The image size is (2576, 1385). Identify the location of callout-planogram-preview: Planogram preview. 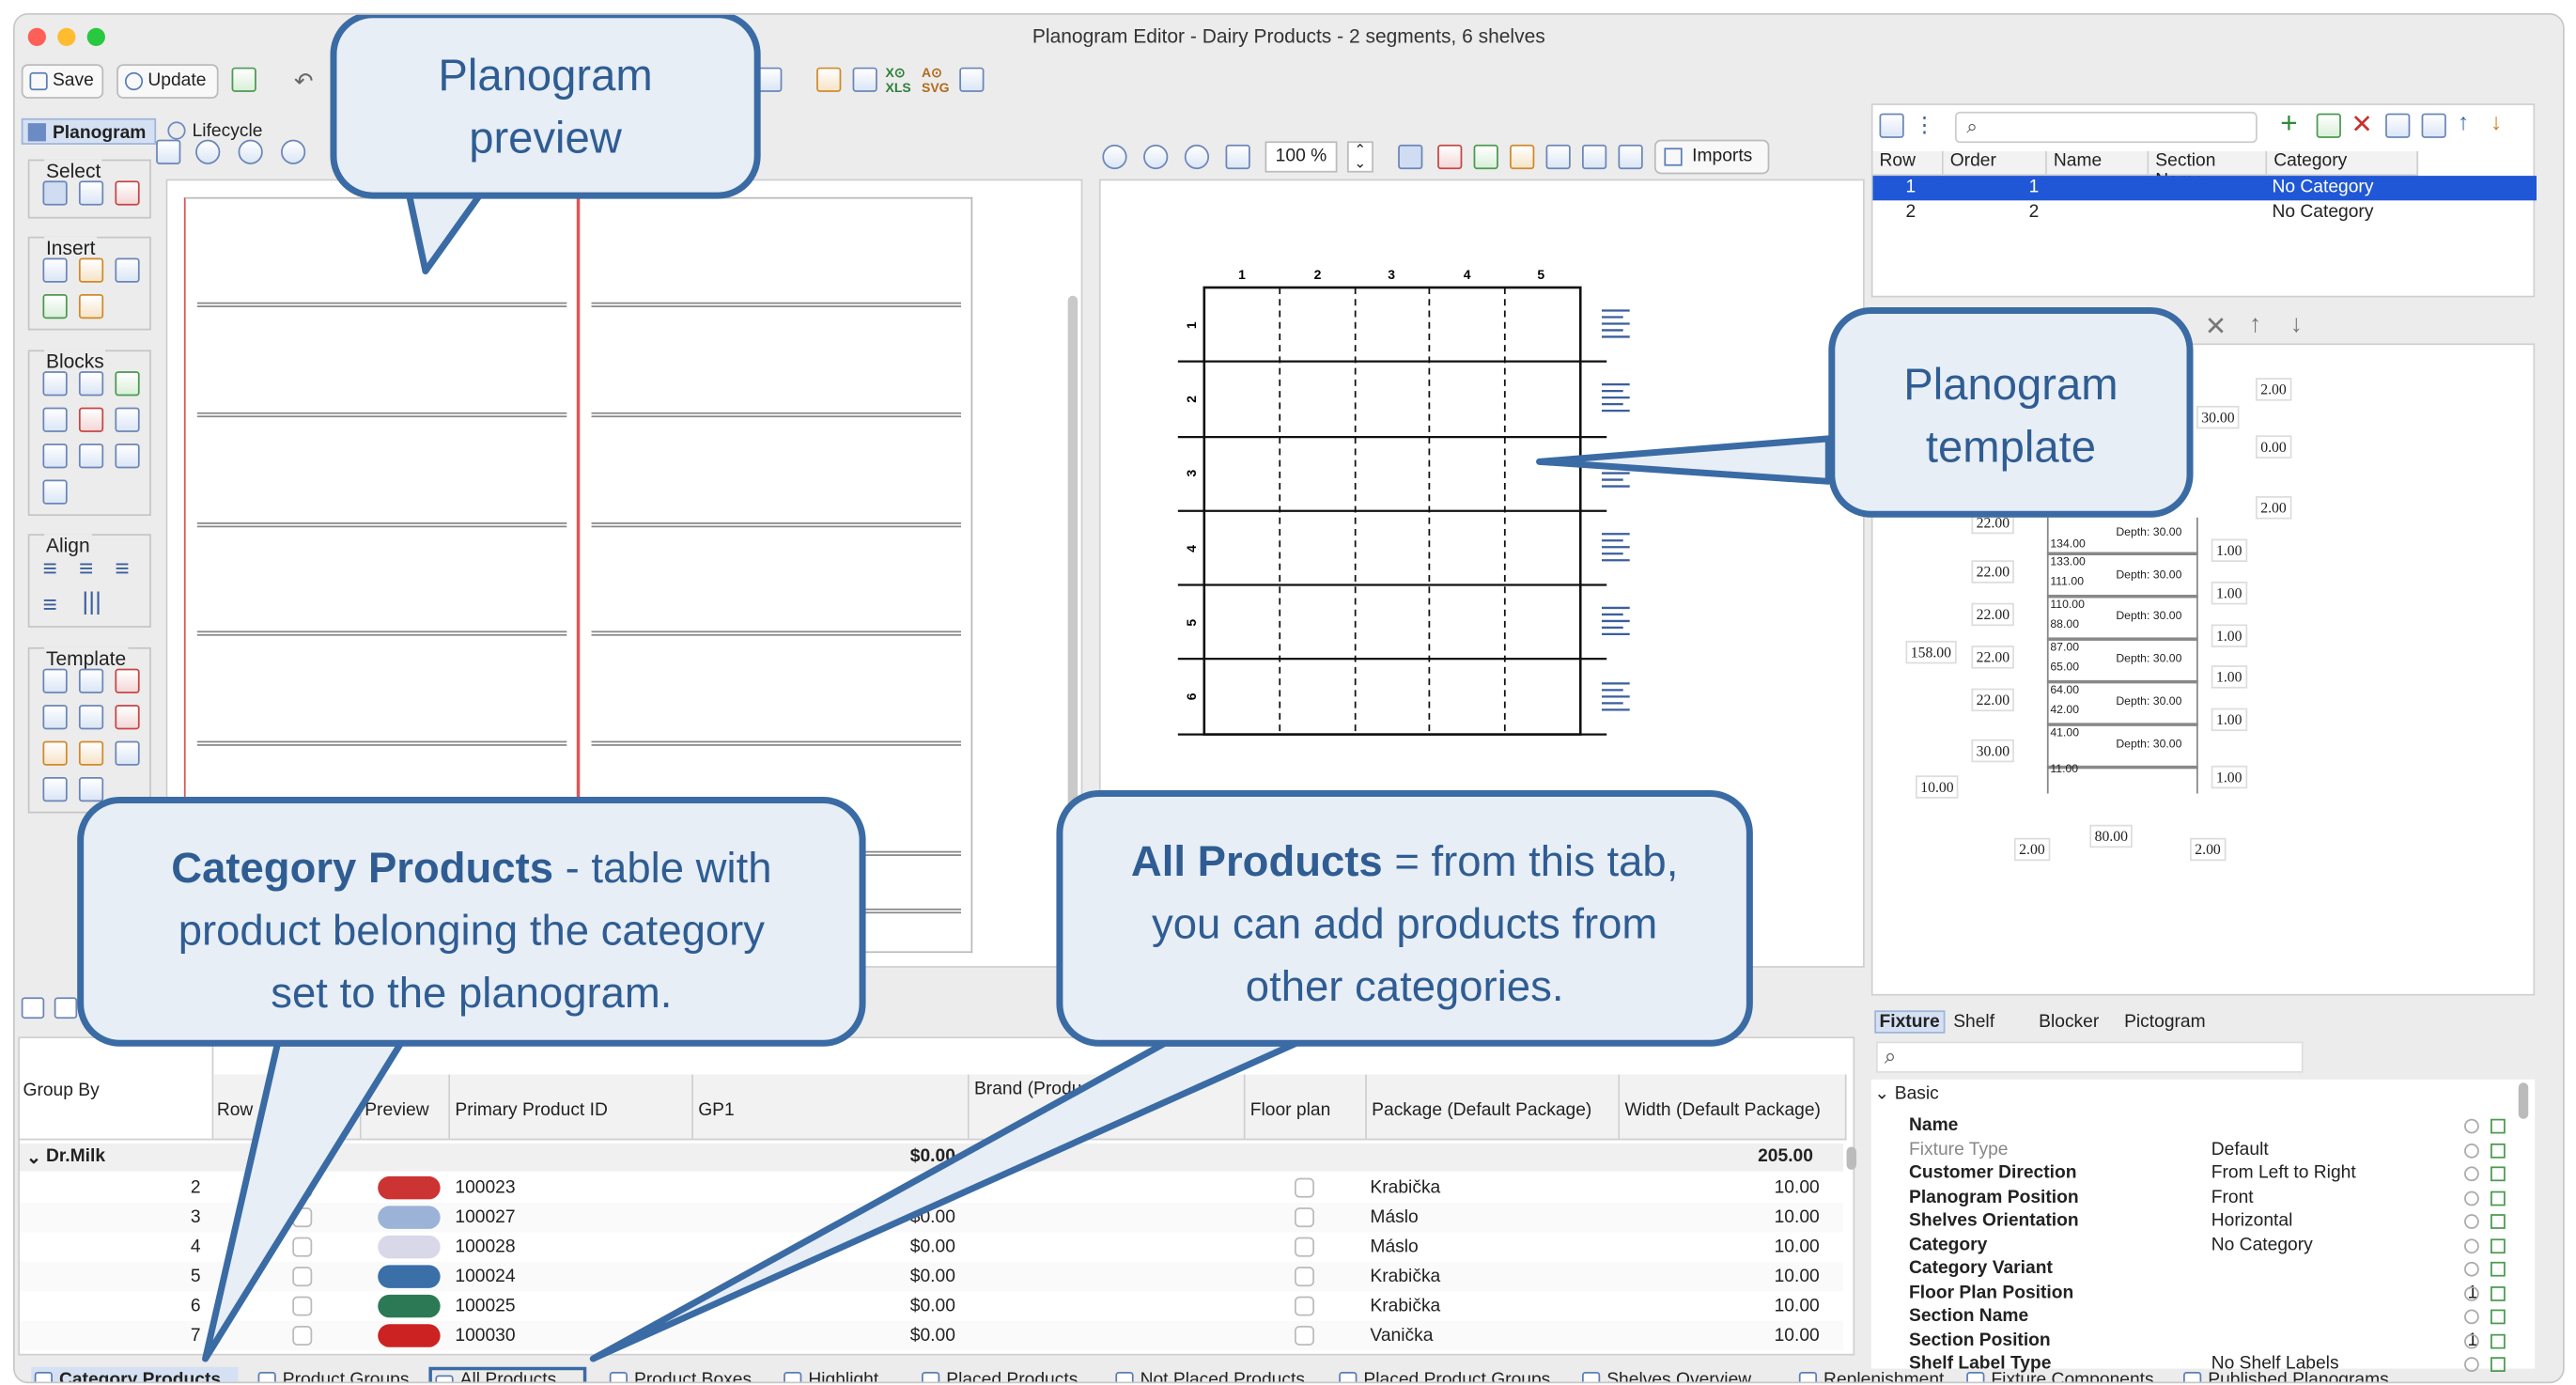
(546, 106).